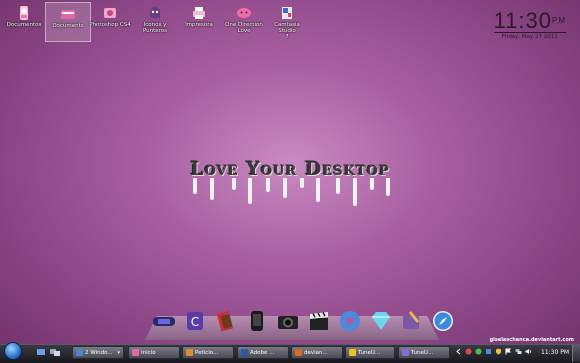 Image resolution: width=580 pixels, height=363 pixels. Describe the element at coordinates (155, 21) in the screenshot. I see `desktop-icon-iconos: Iconos y Punteros` at that location.